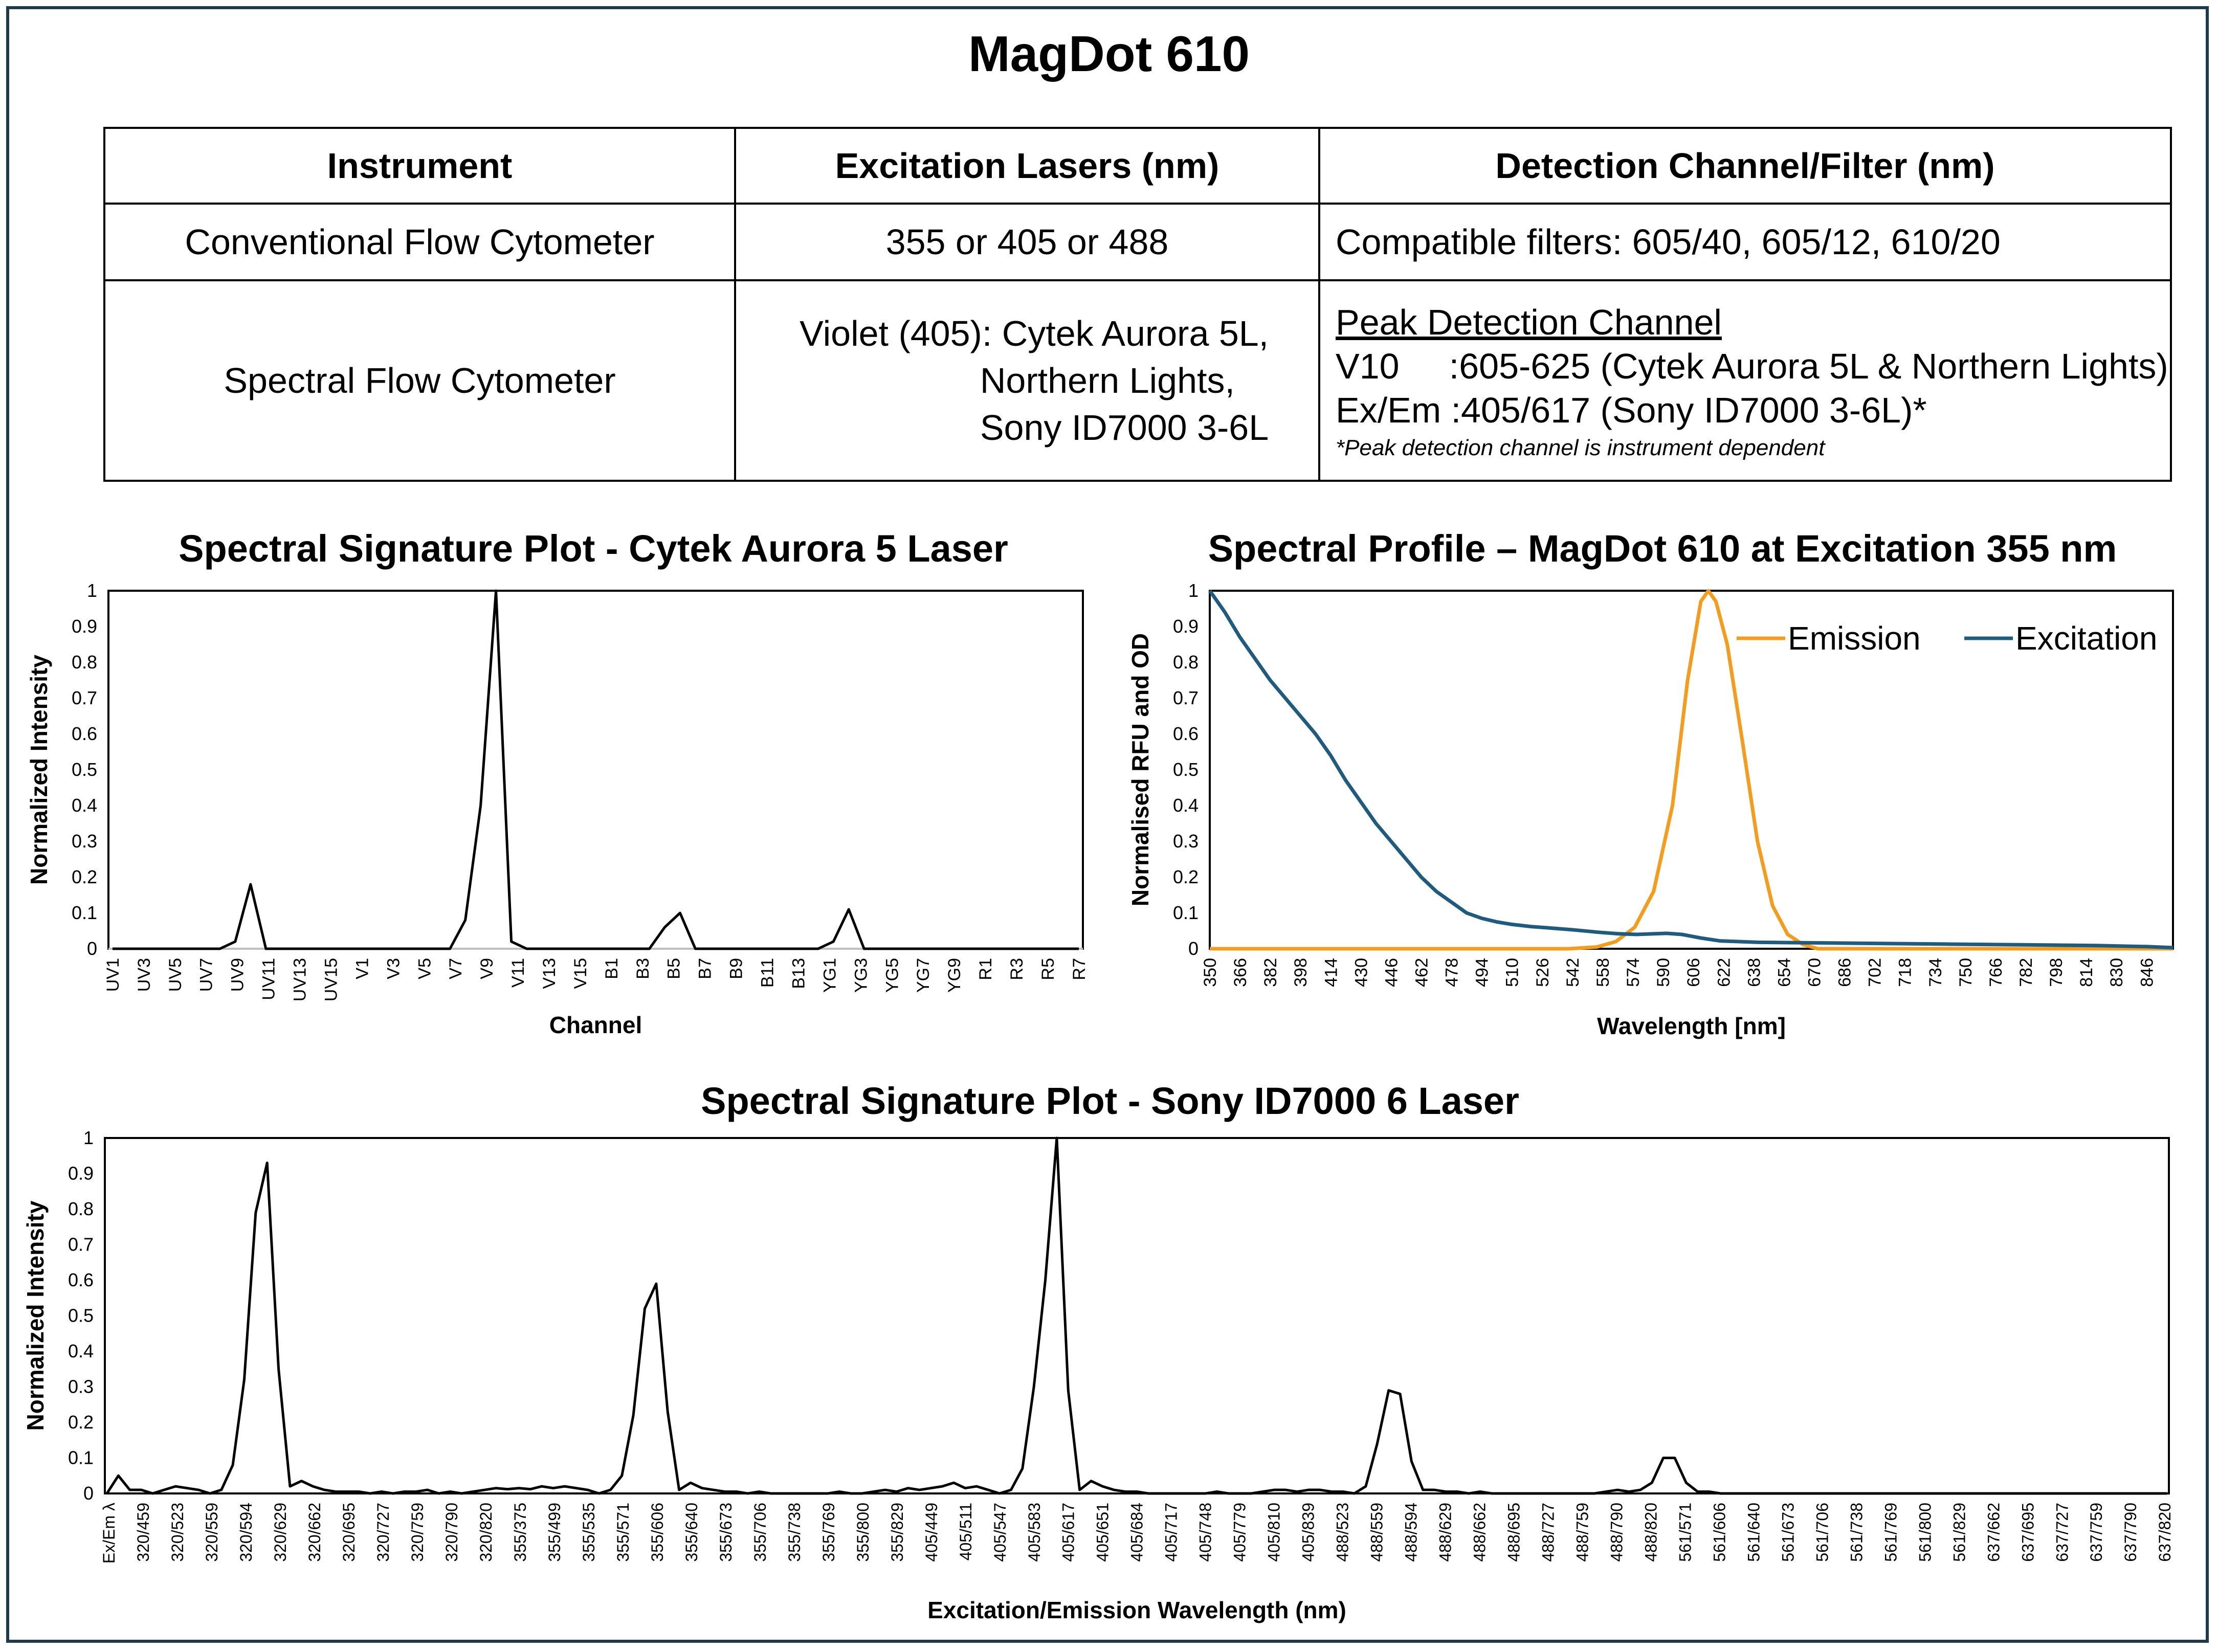  I want to click on x-tick-label: UV5, so click(175, 975).